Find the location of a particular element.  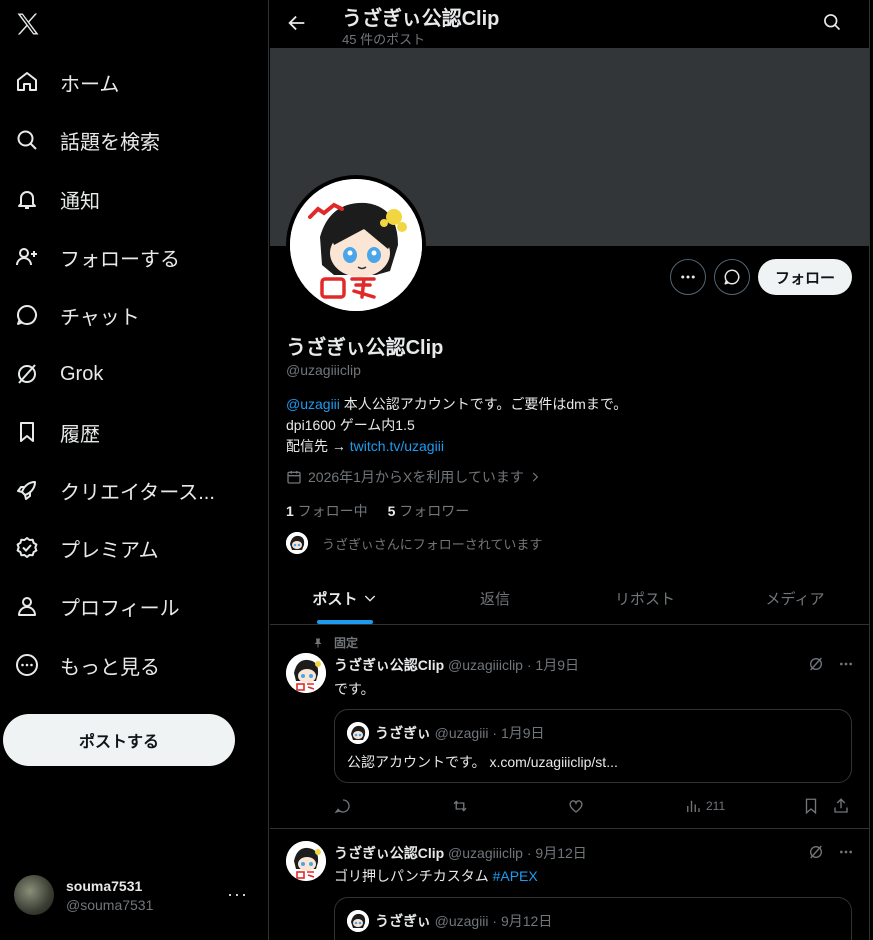

x-logo-icon is located at coordinates (28, 24).